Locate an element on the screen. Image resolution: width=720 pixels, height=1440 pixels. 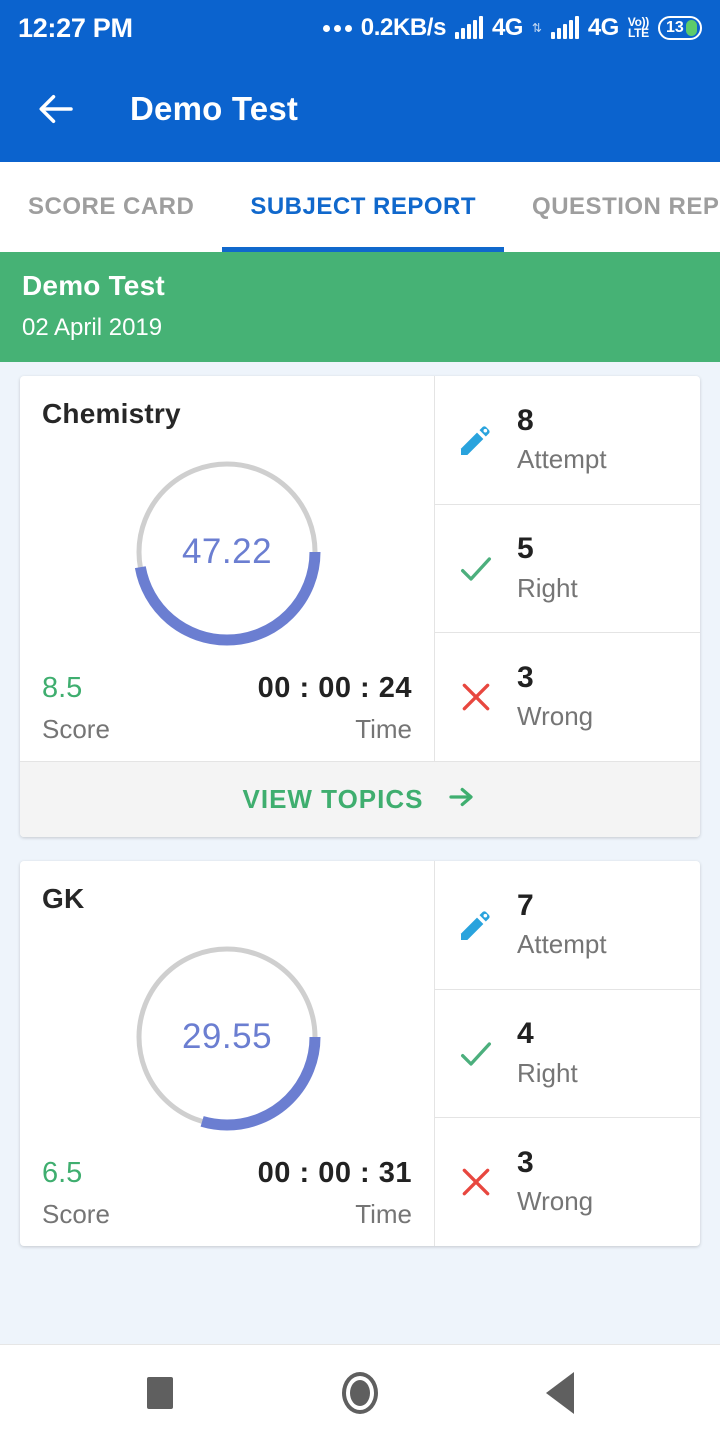
score-block: 6.5 Score is located at coordinates (76, 1193).